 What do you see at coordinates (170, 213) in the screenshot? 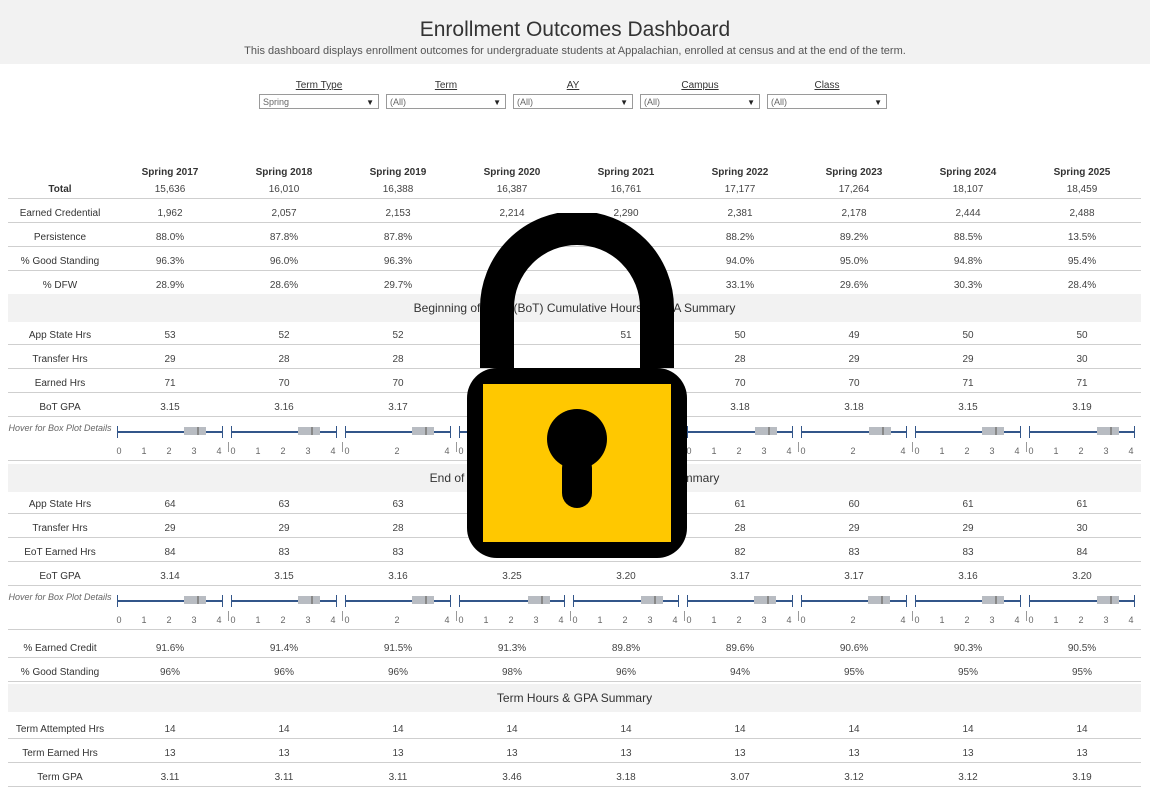
I see `table-cell: 1,962` at bounding box center [170, 213].